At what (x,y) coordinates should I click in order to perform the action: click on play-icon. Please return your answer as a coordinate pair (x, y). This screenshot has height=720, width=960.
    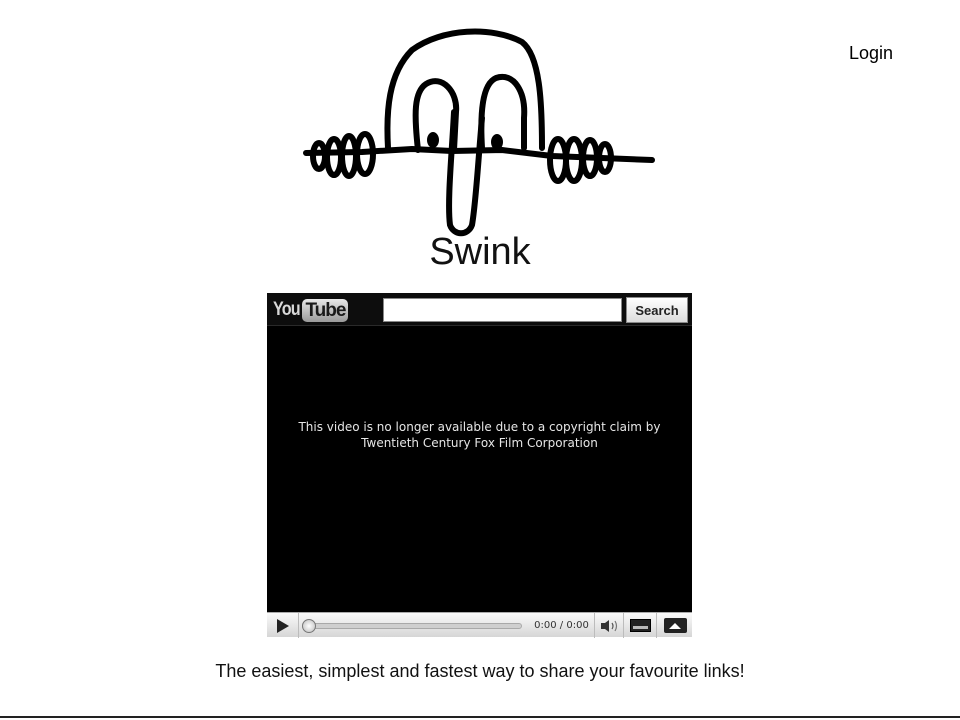
    Looking at the image, I should click on (282, 625).